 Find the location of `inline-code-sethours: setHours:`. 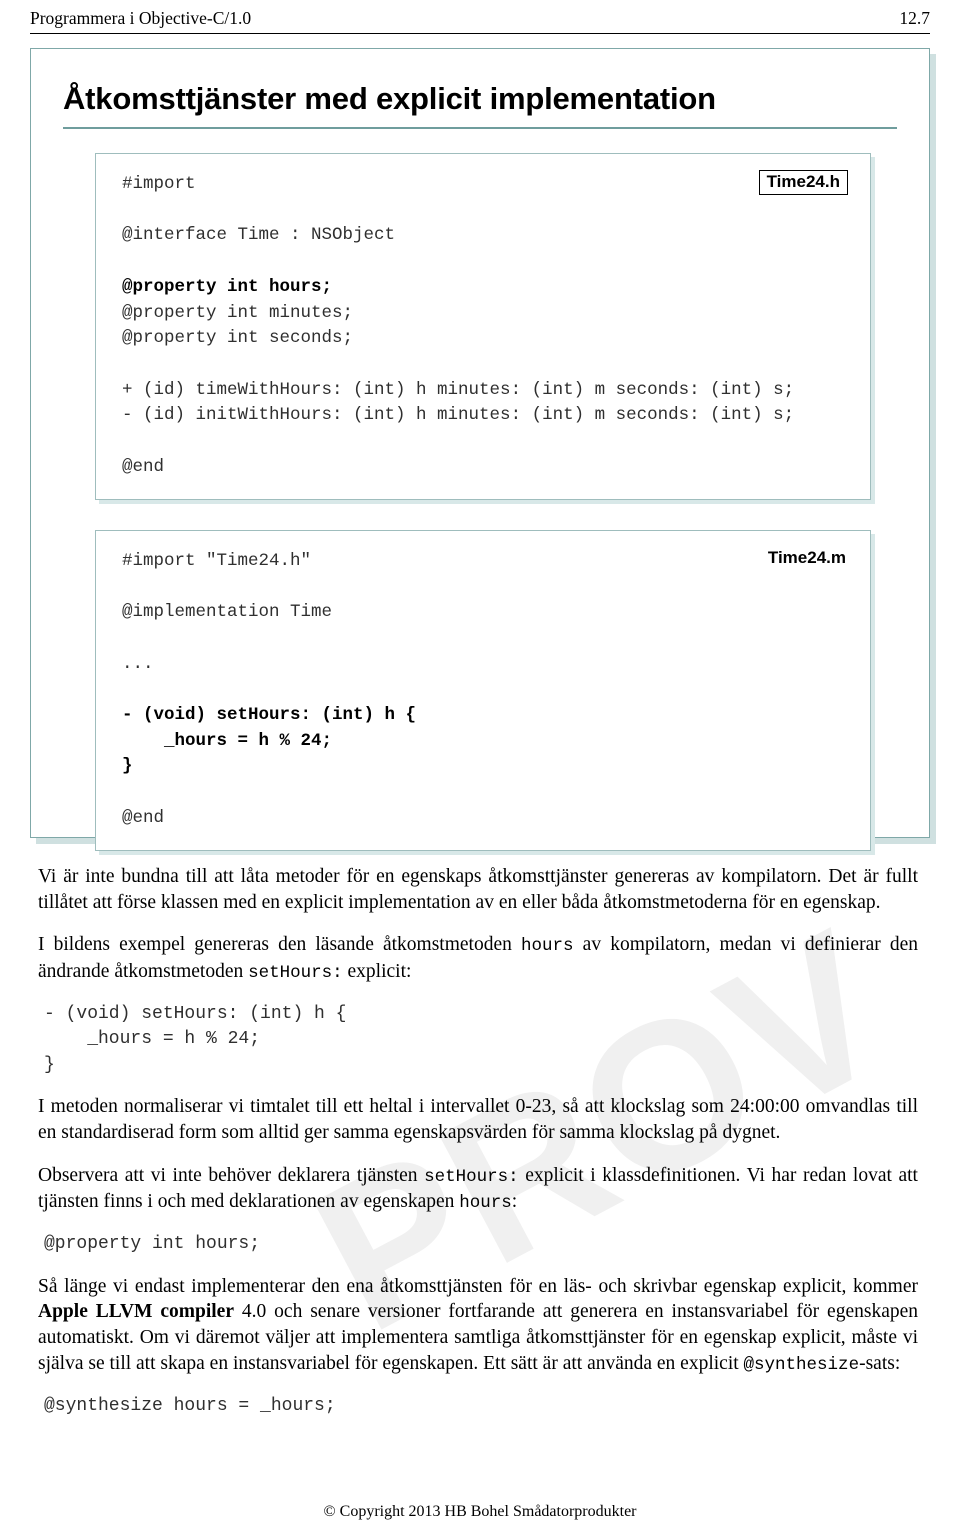

inline-code-sethours: setHours: is located at coordinates (295, 972).